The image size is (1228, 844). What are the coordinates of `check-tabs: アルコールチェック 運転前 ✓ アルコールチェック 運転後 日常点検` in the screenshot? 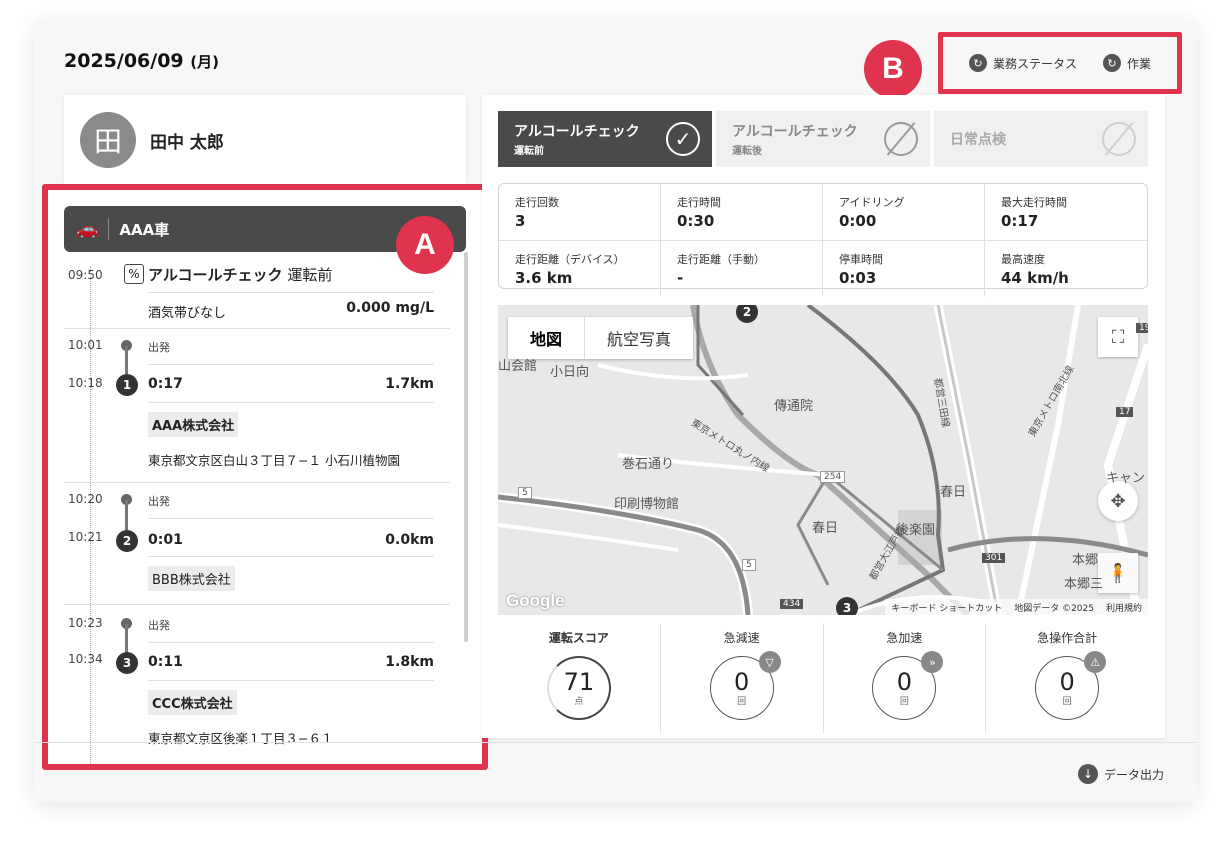 It's located at (823, 139).